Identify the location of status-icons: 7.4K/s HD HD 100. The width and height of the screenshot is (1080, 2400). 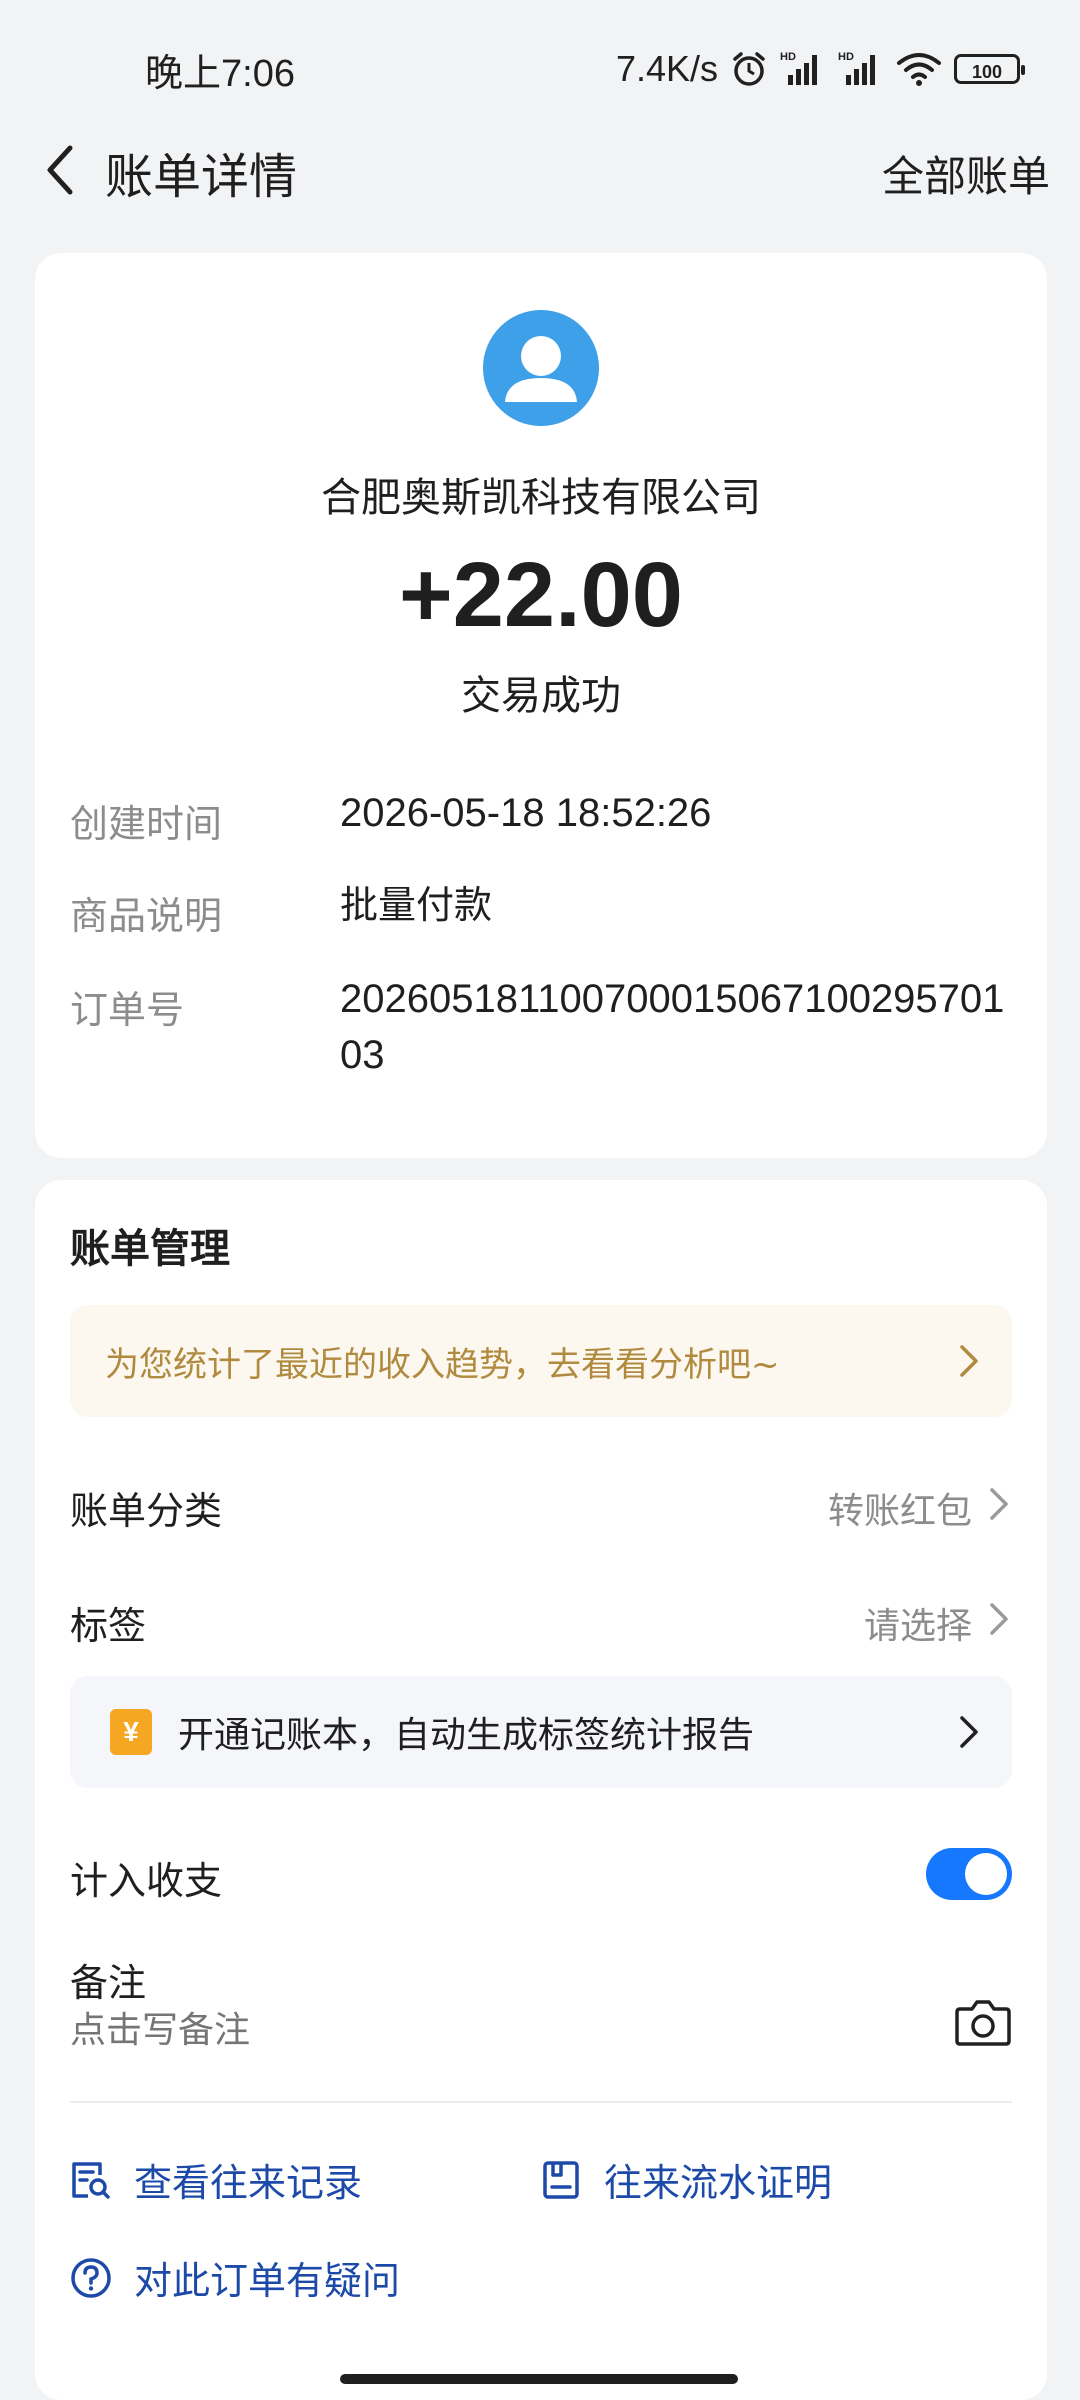
(820, 69).